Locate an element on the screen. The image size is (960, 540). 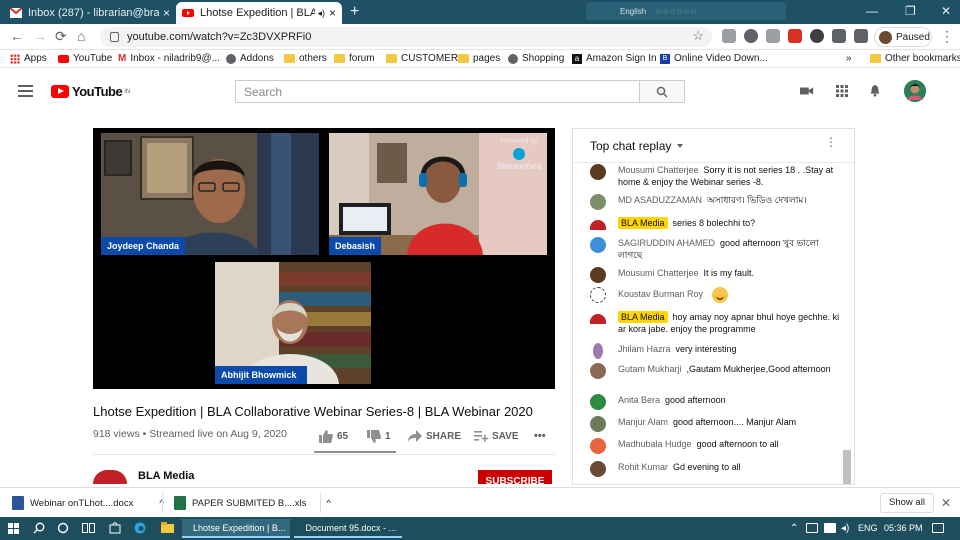
bookmark-youtube: YouTube is located at coordinates (85, 58).